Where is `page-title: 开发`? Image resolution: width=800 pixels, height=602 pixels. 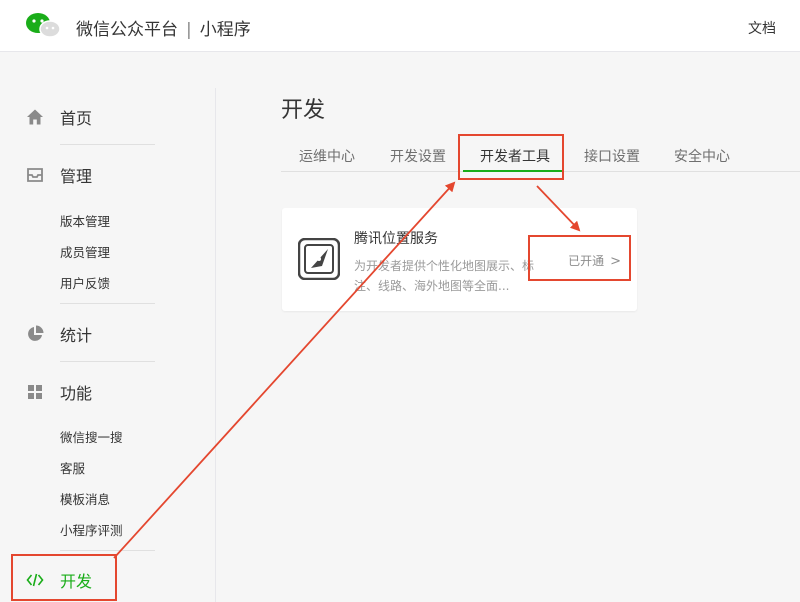 page-title: 开发 is located at coordinates (303, 110).